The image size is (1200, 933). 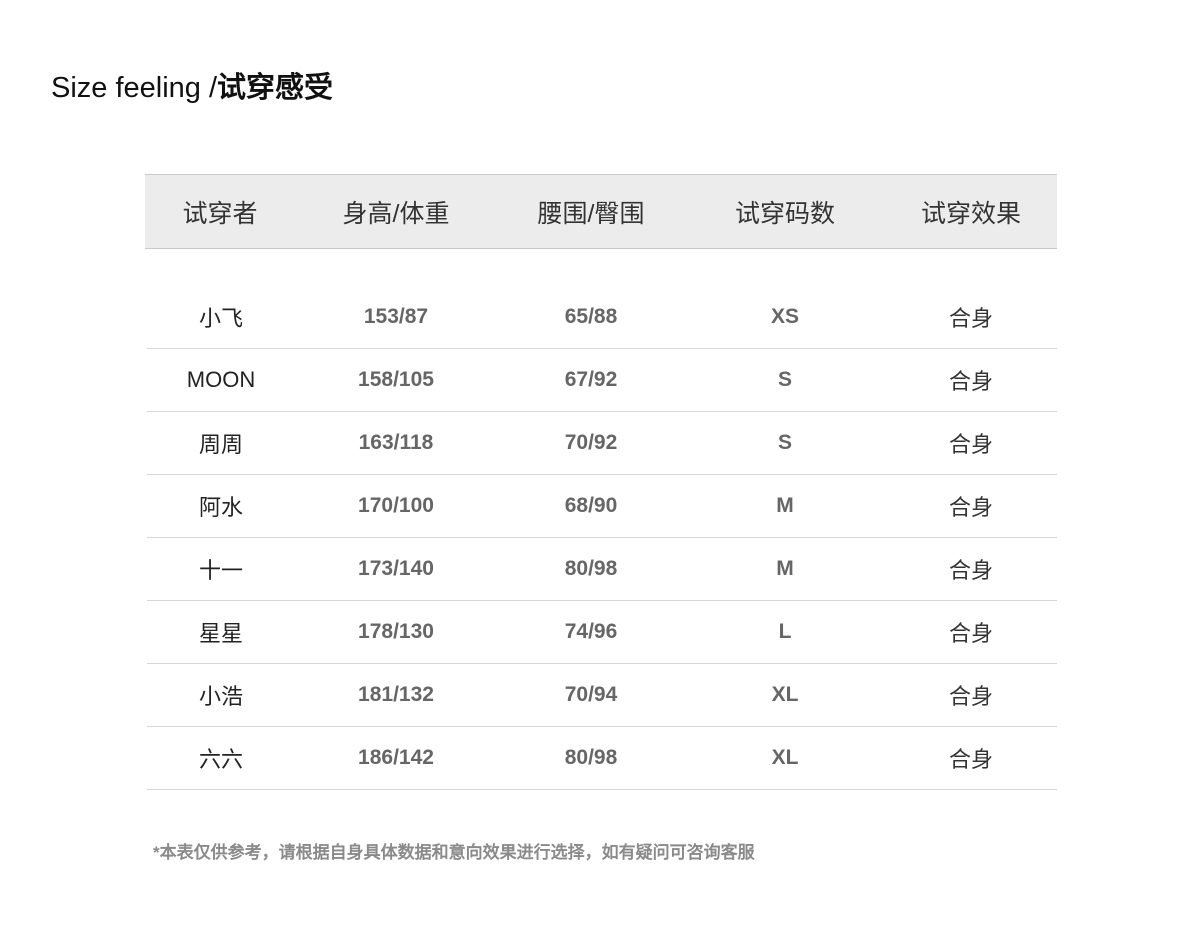 I want to click on table-row: 六六 186/142 80/98 XL 合身, so click(x=602, y=758).